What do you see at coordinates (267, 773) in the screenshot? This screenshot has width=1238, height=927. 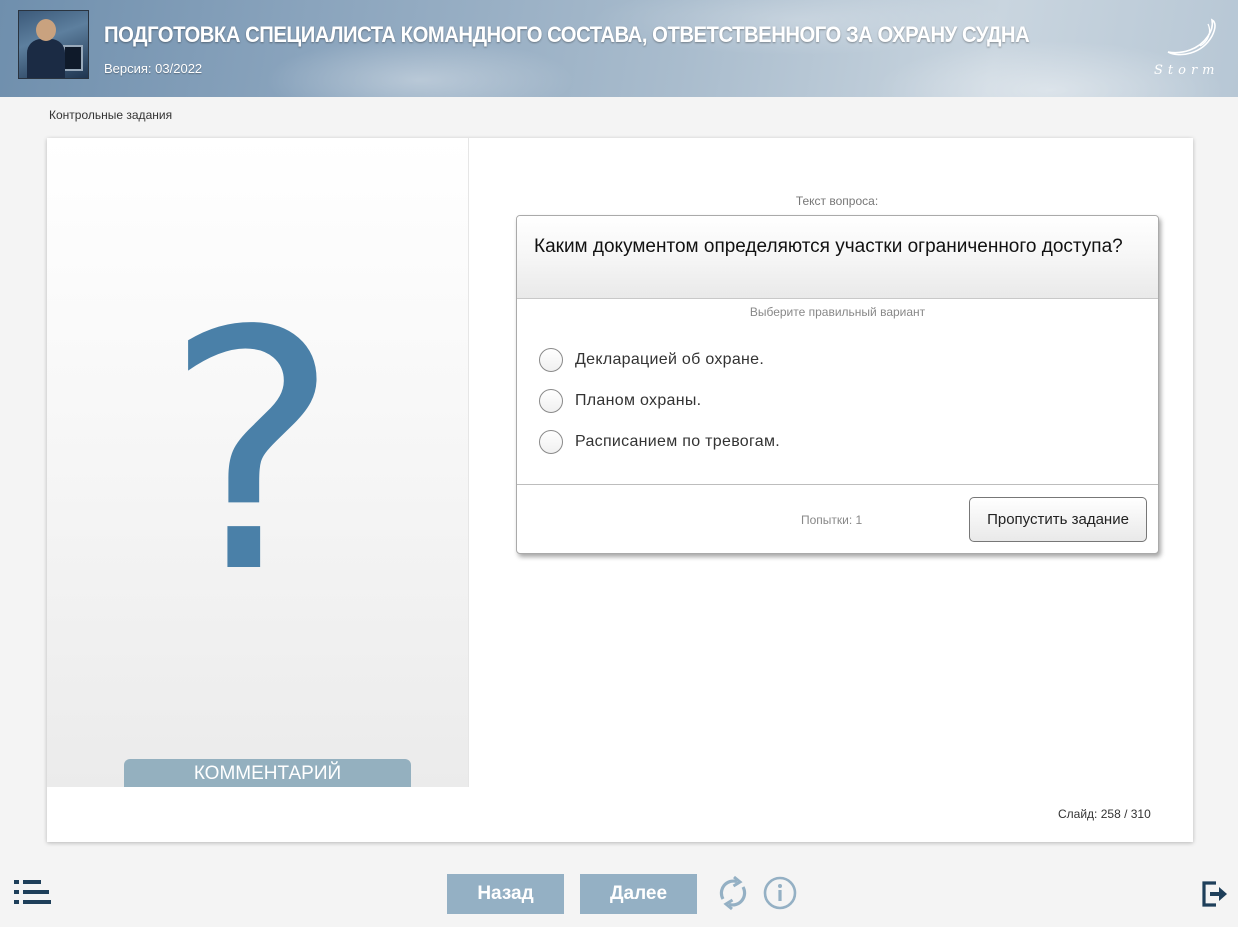 I see `comment-tab: КОММЕНТАРИЙ` at bounding box center [267, 773].